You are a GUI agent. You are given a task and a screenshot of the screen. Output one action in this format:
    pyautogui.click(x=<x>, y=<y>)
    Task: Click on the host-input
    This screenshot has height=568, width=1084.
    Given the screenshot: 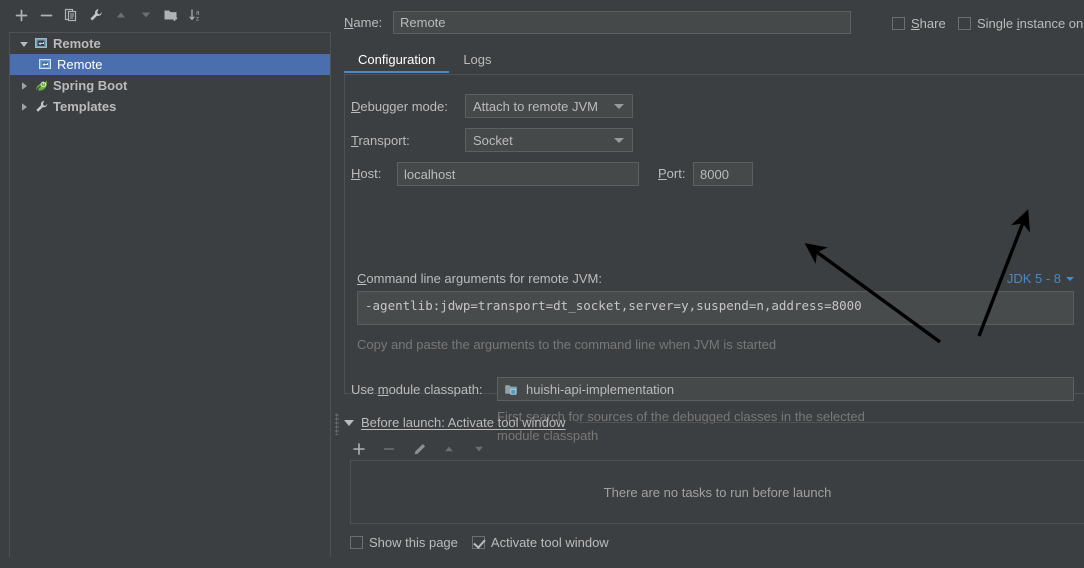 What is the action you would take?
    pyautogui.click(x=518, y=174)
    